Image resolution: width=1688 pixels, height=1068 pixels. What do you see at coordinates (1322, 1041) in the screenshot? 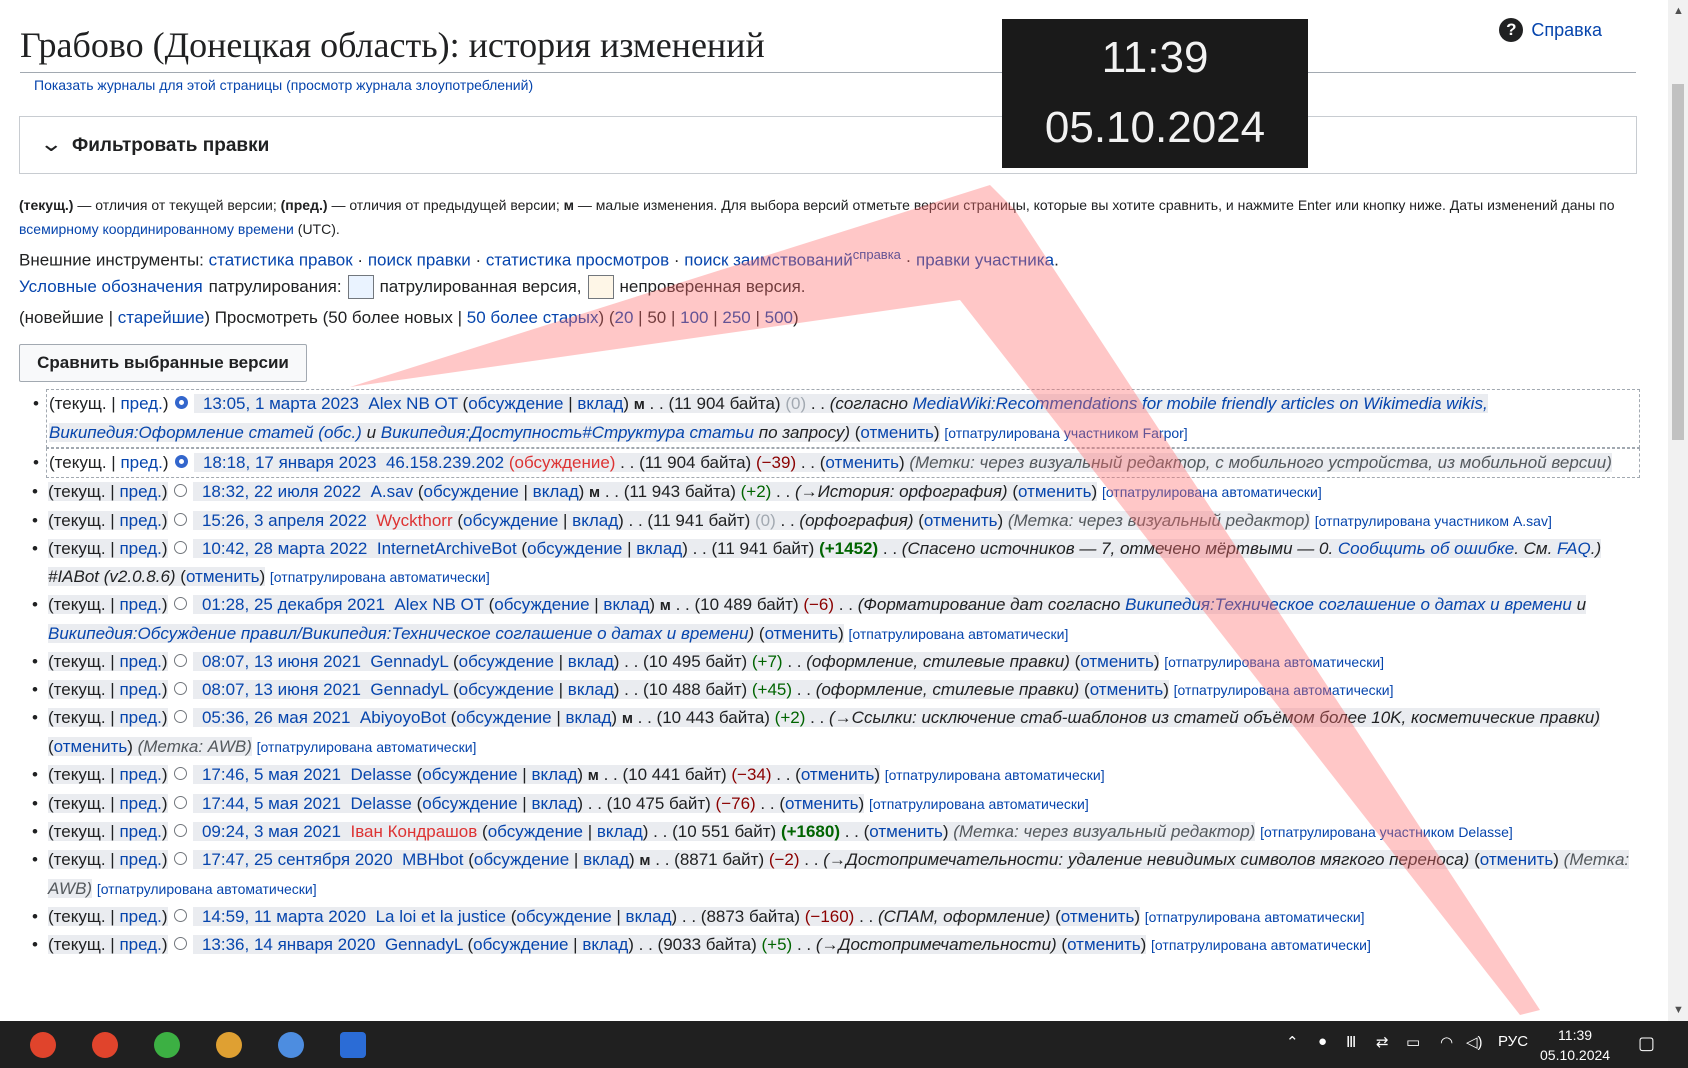
I see `tray-icon: ●` at bounding box center [1322, 1041].